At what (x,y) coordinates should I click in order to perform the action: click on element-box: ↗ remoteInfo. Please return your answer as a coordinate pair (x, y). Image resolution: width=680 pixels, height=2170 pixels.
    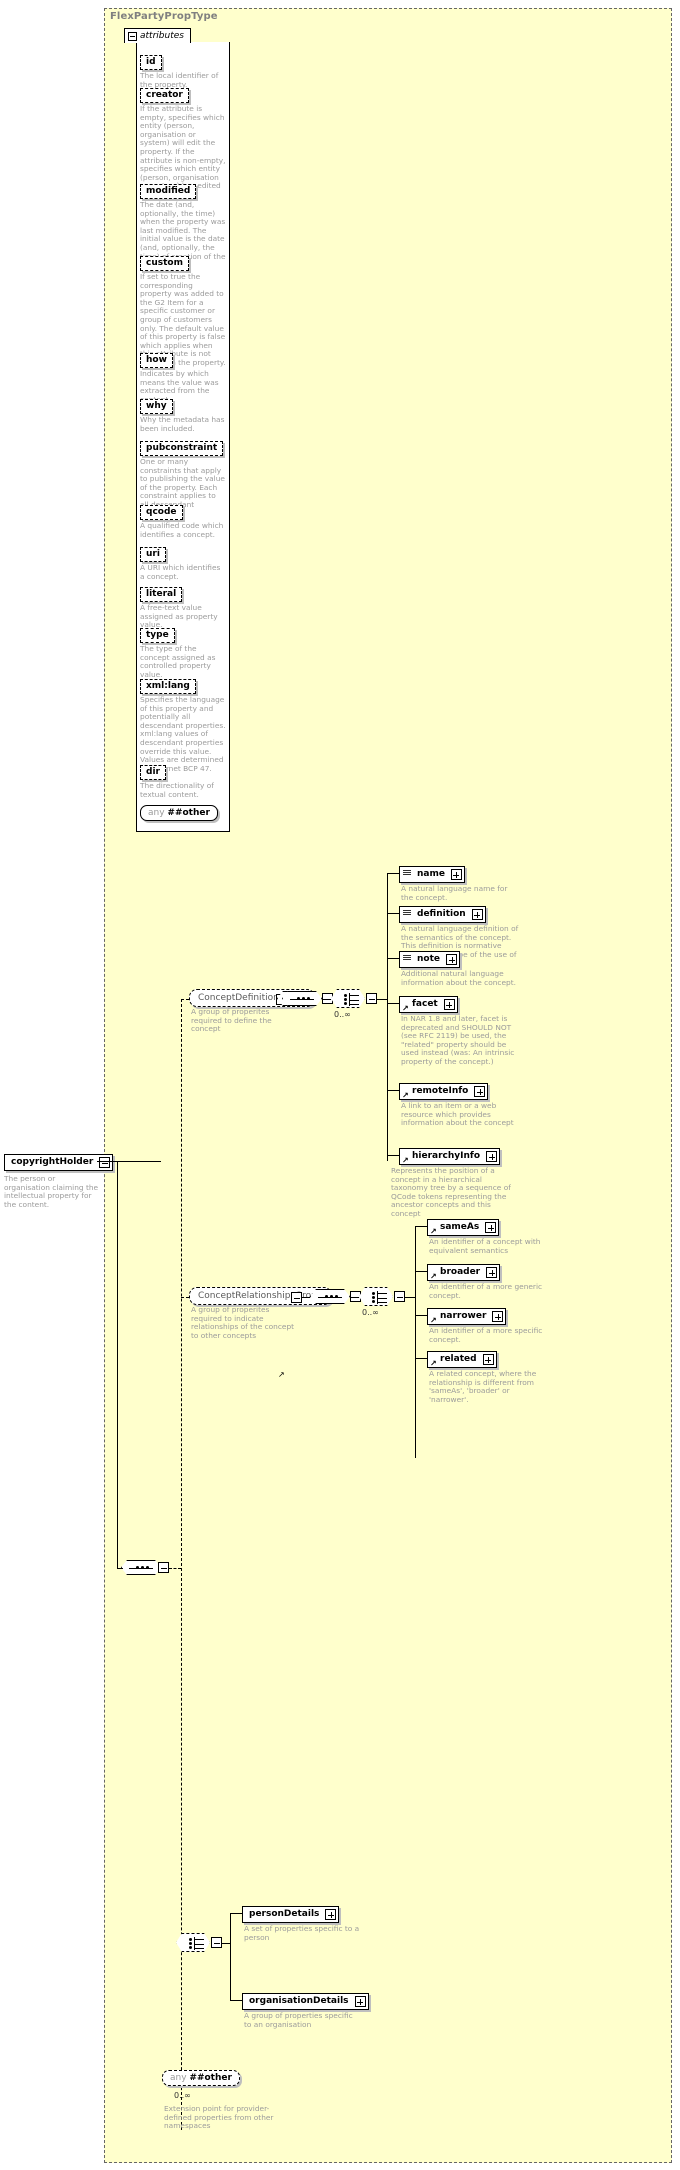
    Looking at the image, I should click on (444, 1091).